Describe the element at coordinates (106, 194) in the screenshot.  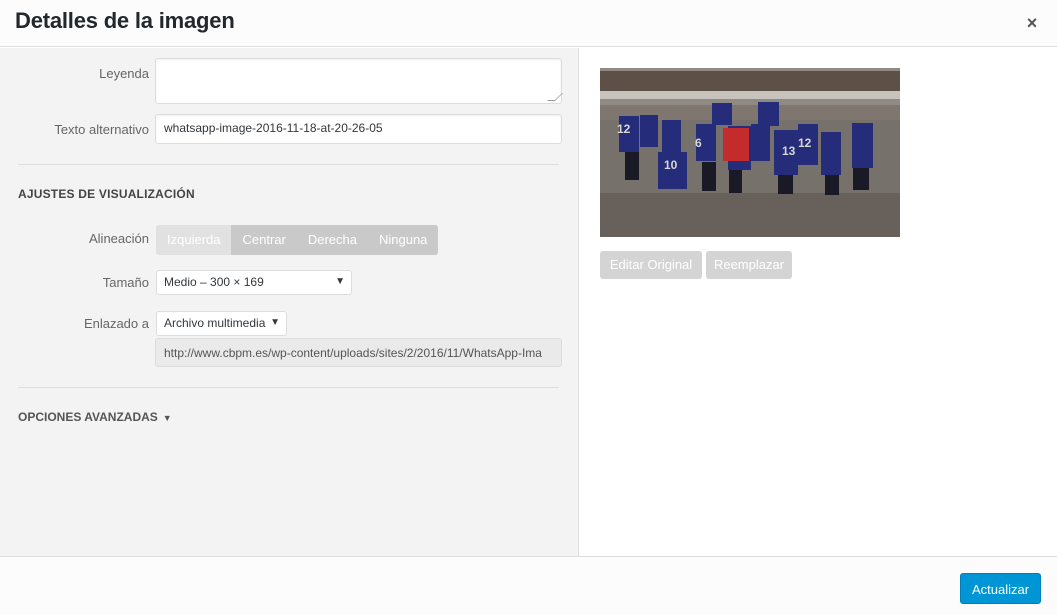
I see `display-settings-heading: AJUSTES DE VISUALIZACIÓN` at that location.